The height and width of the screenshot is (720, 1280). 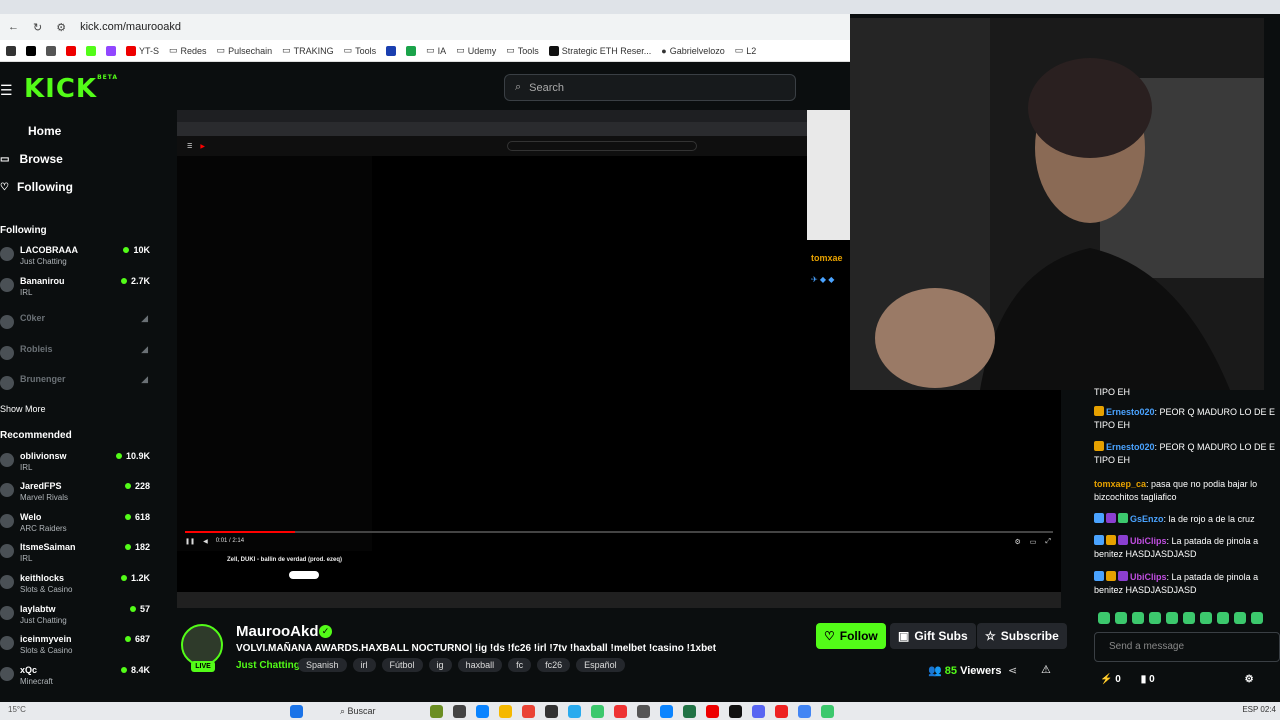 What do you see at coordinates (142, 50) in the screenshot?
I see `bookmark-yts: YT-S` at bounding box center [142, 50].